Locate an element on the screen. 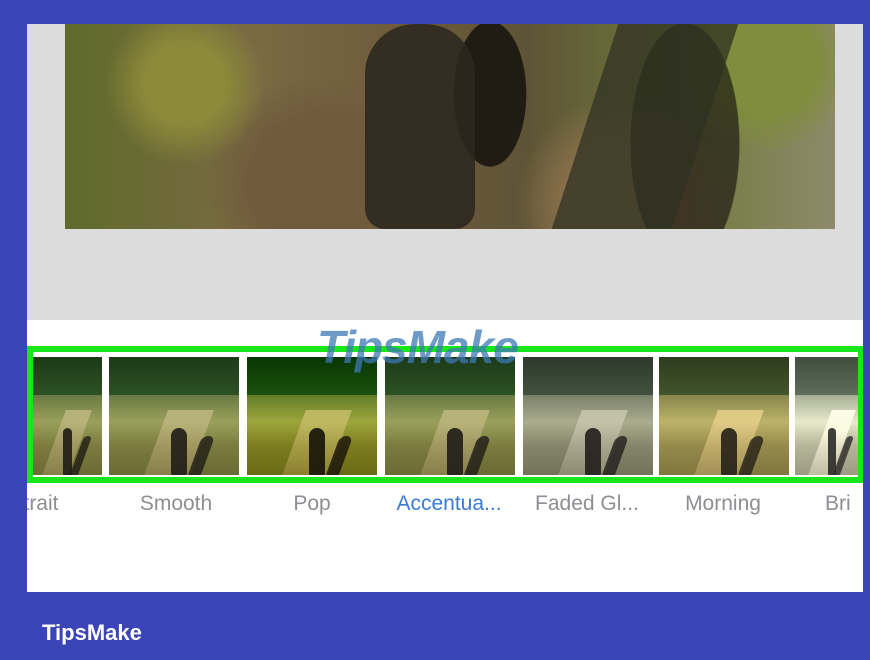  filter-label-bright: Bri is located at coordinates (844, 504).